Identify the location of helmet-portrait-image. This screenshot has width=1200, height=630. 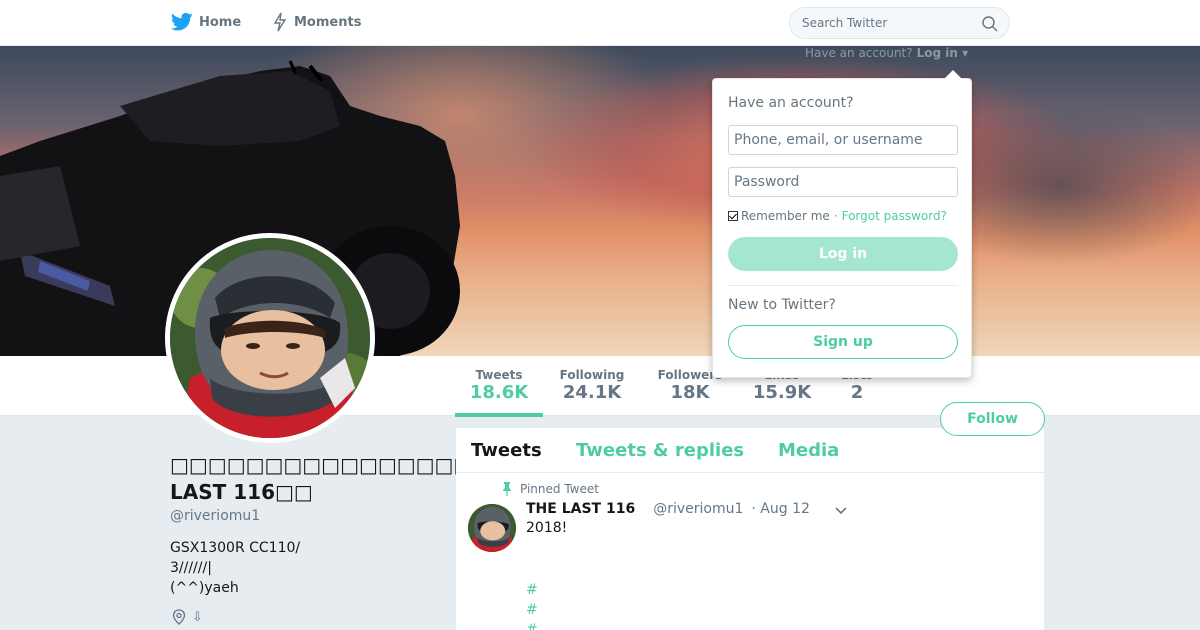
(270, 338).